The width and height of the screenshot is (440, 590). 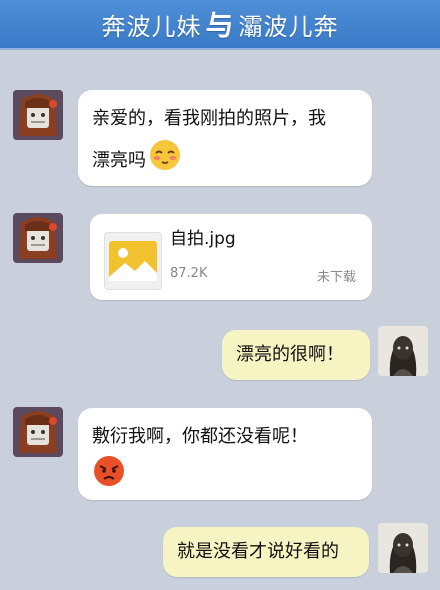 I want to click on blushing-face-icon, so click(x=165, y=160).